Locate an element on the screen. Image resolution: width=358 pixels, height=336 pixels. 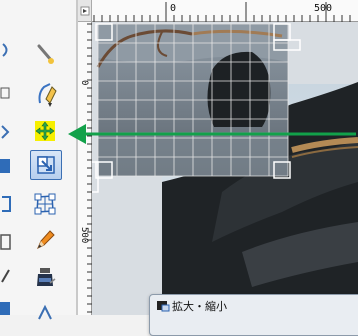
pencil-tool is located at coordinates (45, 240).